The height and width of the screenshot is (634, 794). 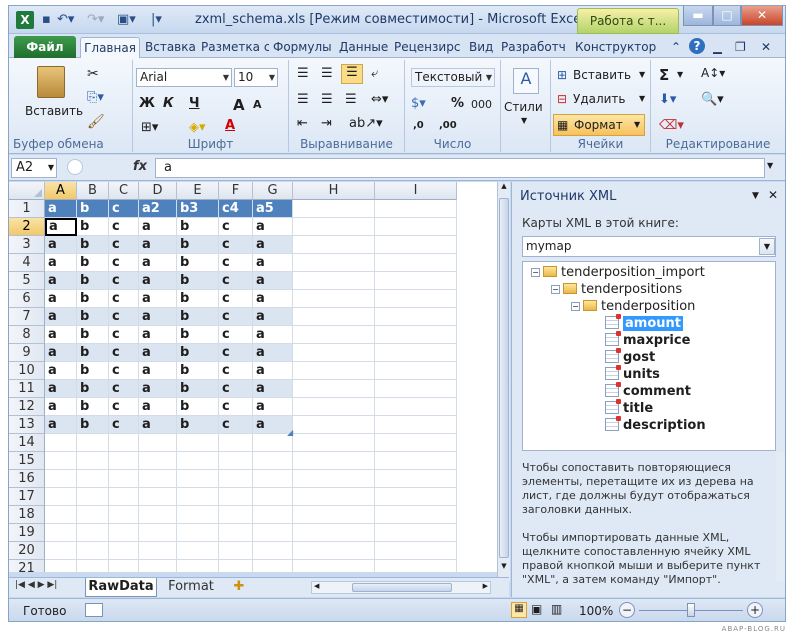 I want to click on row-header: 8, so click(x=27, y=335).